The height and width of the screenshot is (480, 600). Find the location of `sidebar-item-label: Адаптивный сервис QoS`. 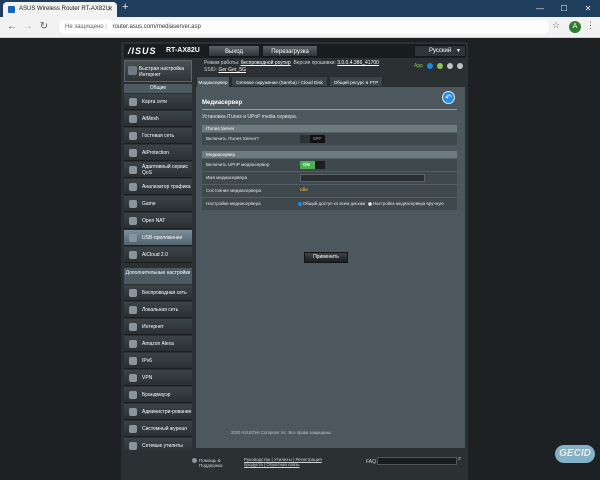

sidebar-item-label: Адаптивный сервис QoS is located at coordinates (165, 169).